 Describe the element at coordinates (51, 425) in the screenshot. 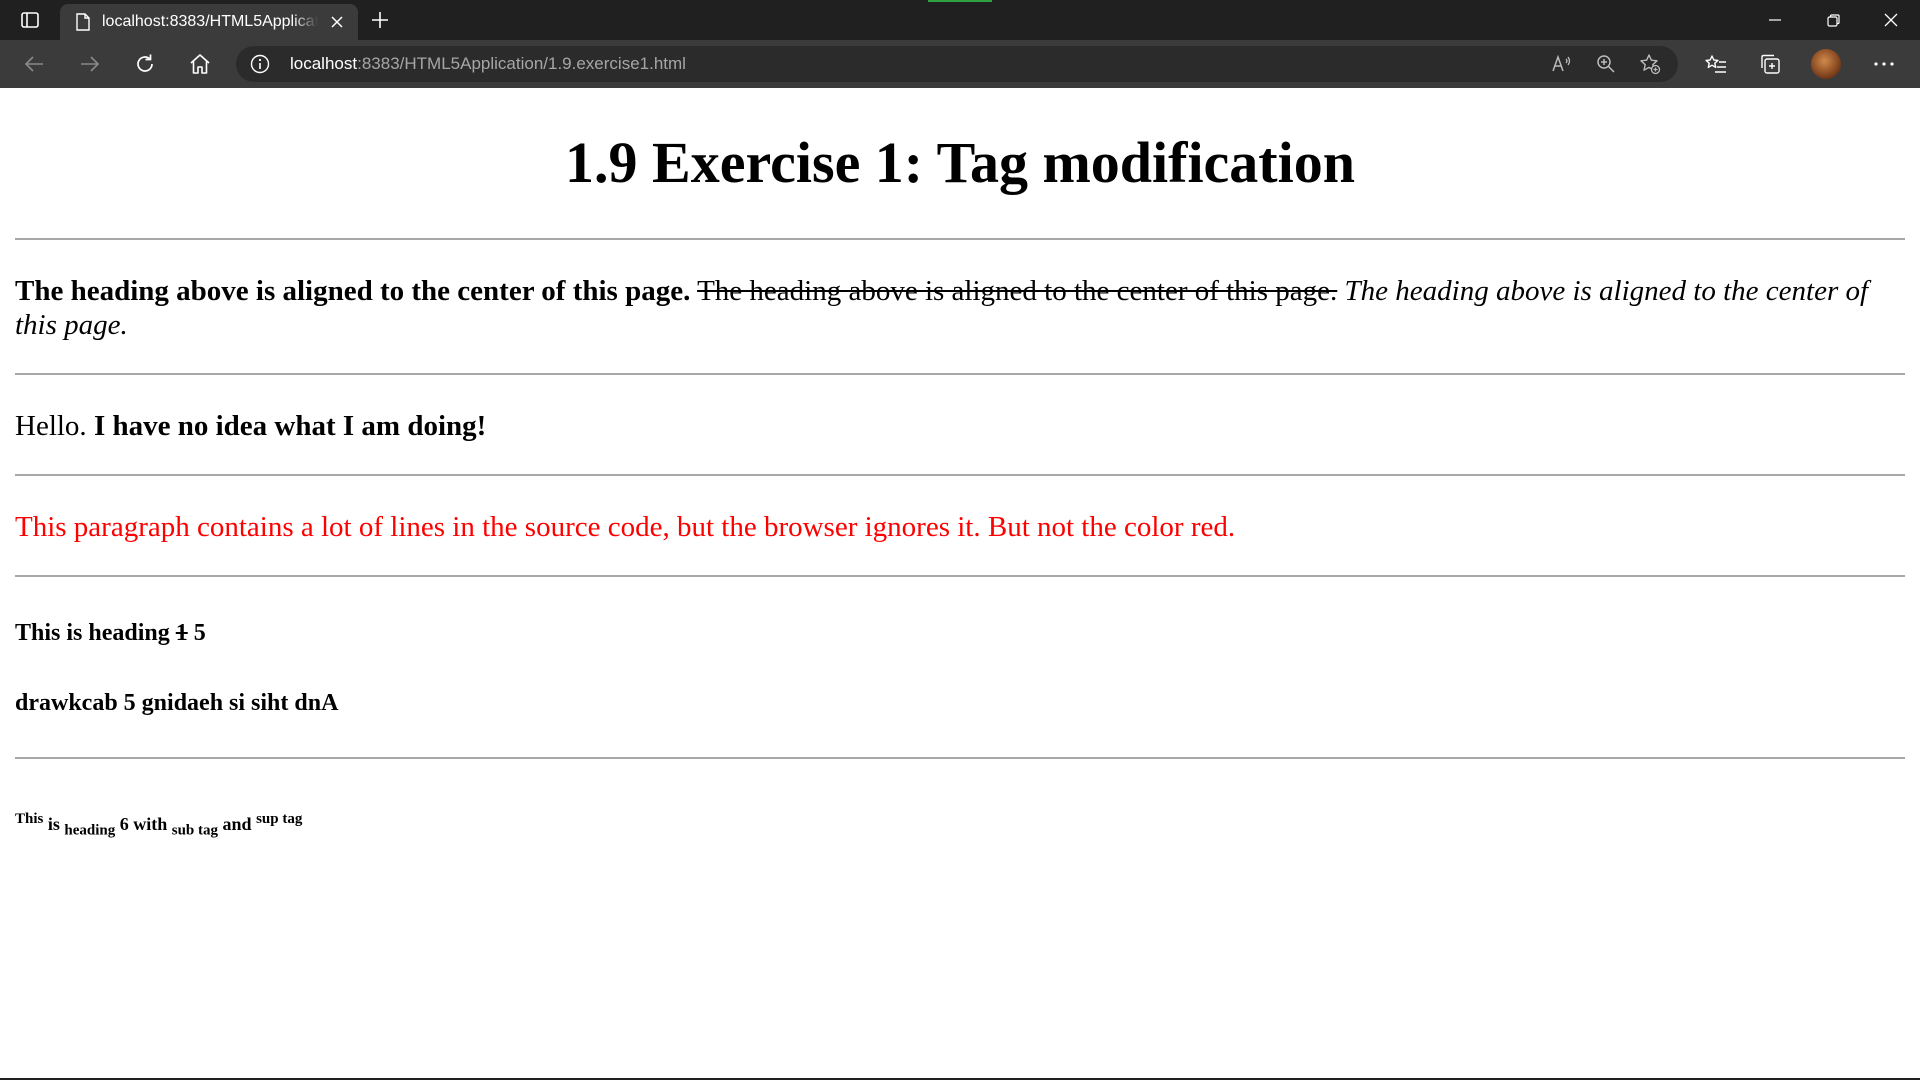

I see `hello-text: Hello.` at that location.